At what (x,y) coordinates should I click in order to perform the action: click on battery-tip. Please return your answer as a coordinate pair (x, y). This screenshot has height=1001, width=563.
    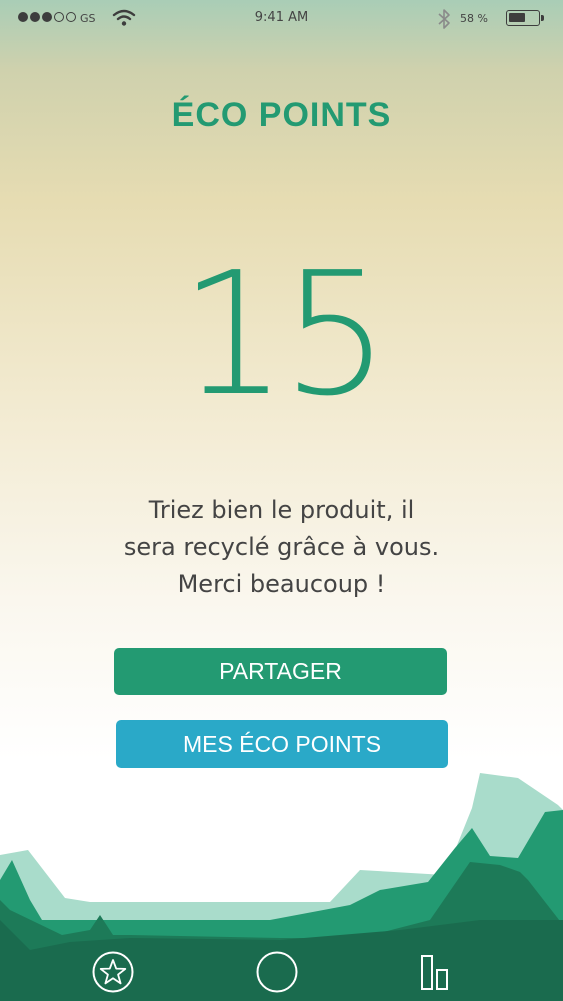
    Looking at the image, I should click on (542, 18).